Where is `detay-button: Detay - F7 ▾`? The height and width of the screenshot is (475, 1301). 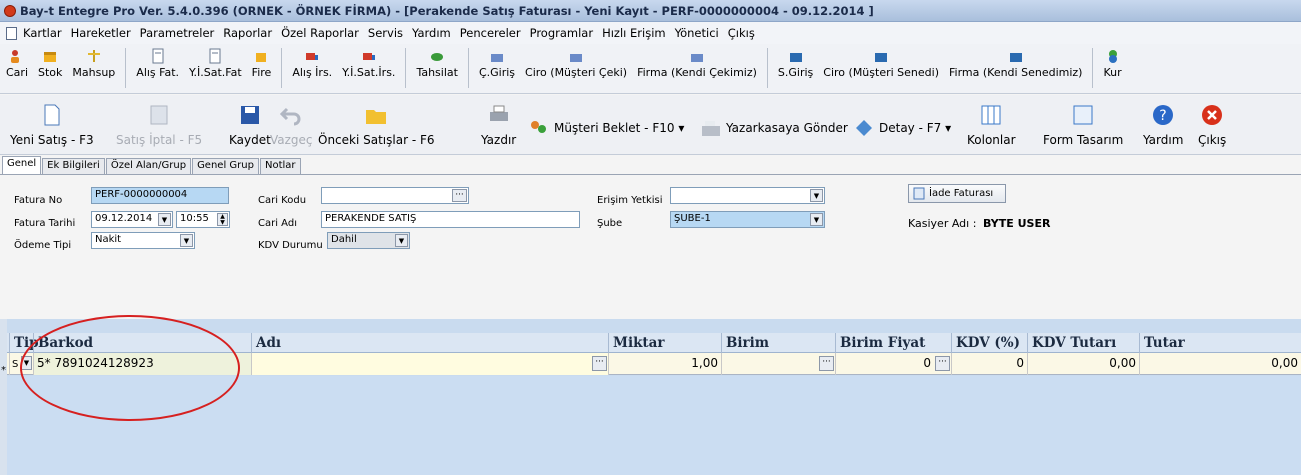 detay-button: Detay - F7 ▾ is located at coordinates (902, 128).